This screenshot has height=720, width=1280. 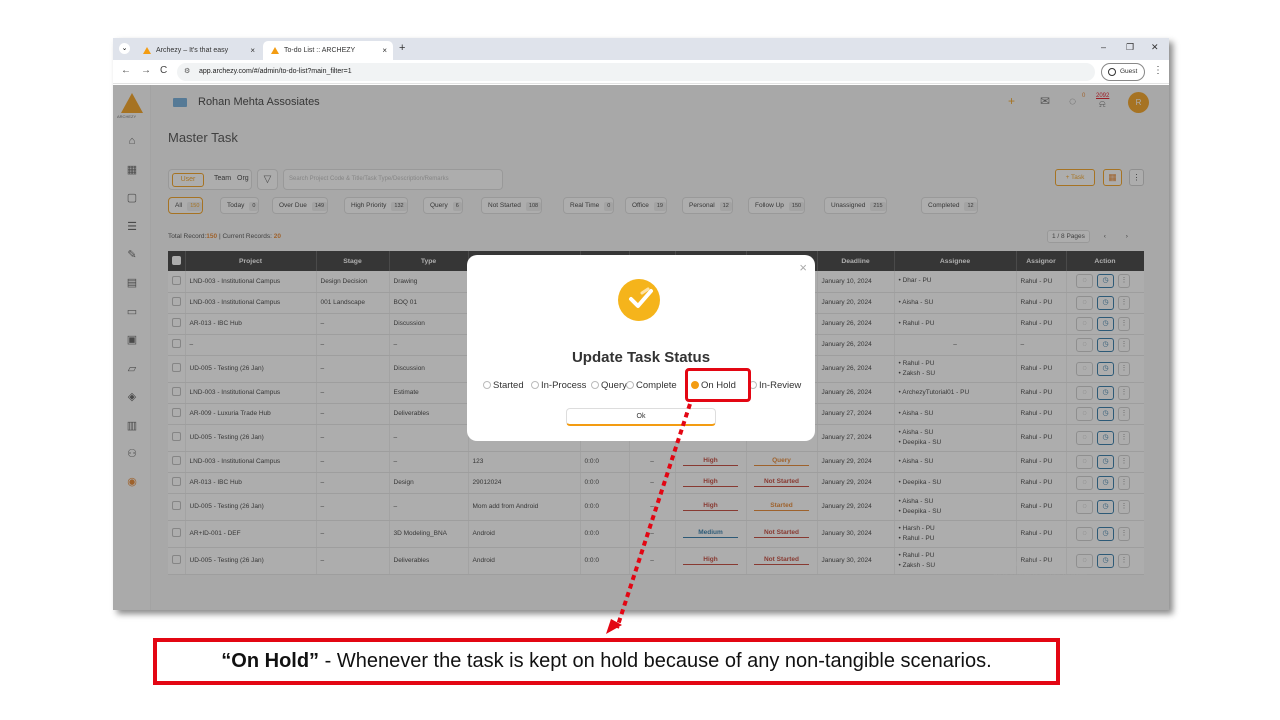 I want to click on close-window-button: ✕, so click(x=1155, y=47).